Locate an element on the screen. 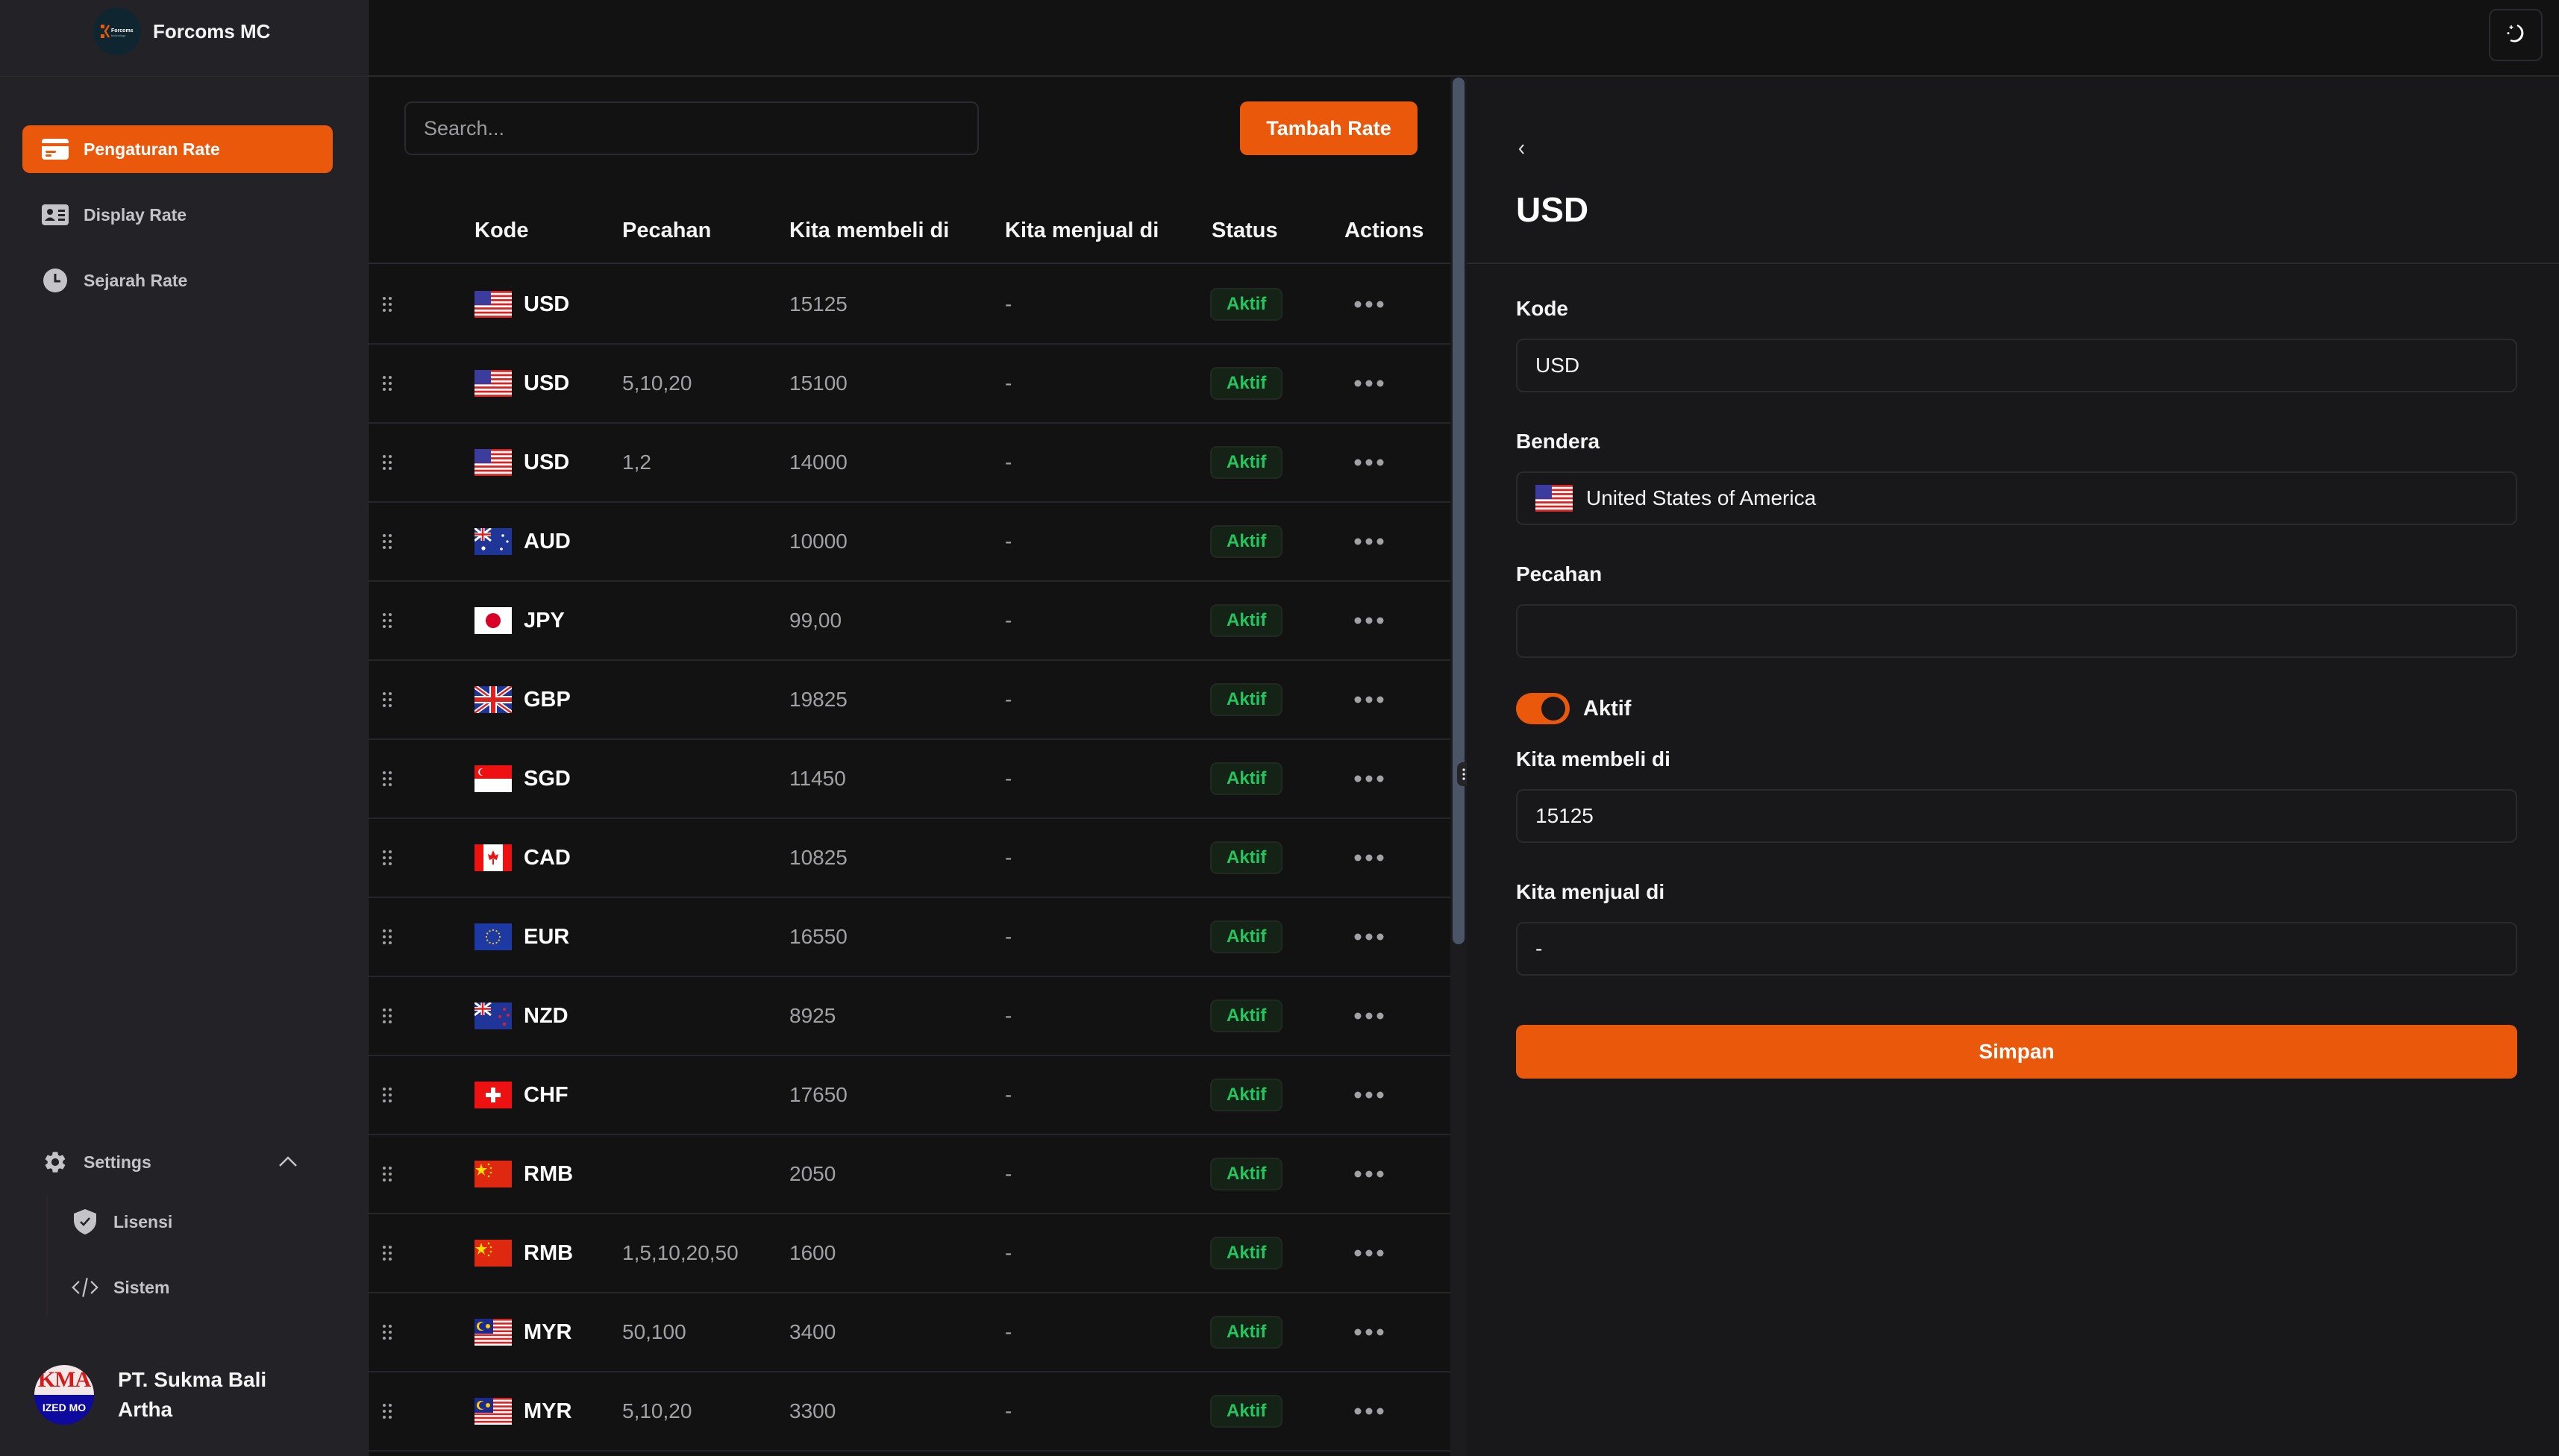 Image resolution: width=2559 pixels, height=1456 pixels. back-button is located at coordinates (1521, 151).